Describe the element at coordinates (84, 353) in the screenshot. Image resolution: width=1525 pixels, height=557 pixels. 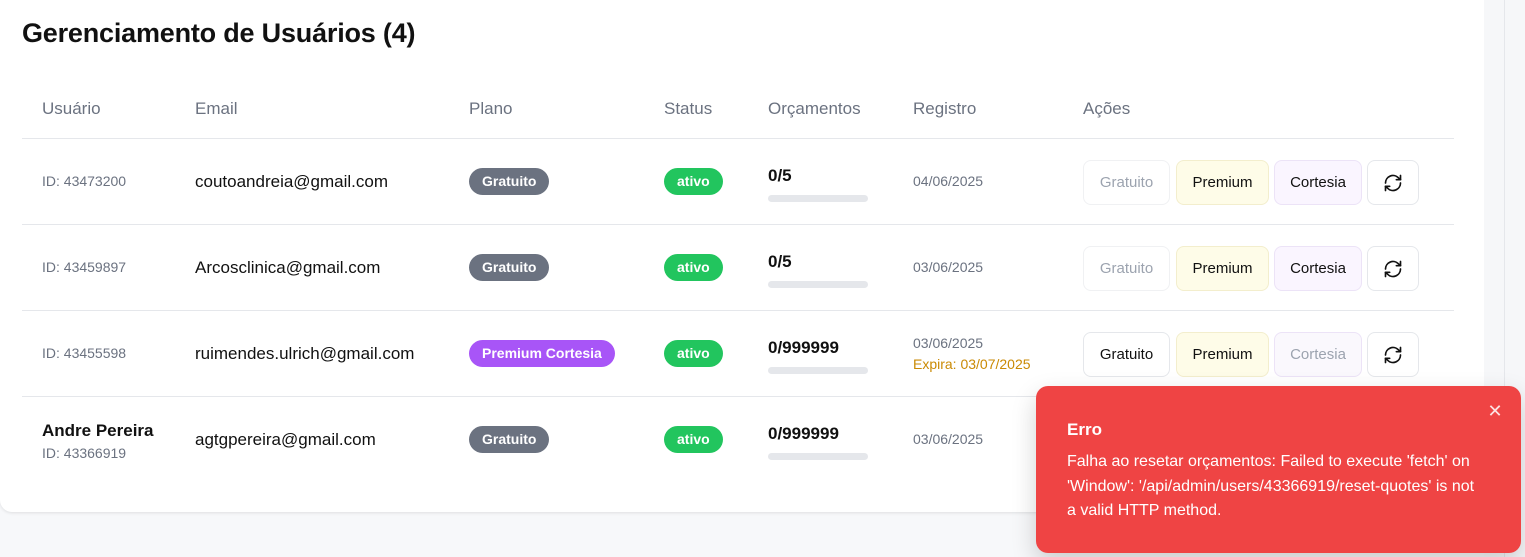
I see `user-id: ID: 43455598` at that location.